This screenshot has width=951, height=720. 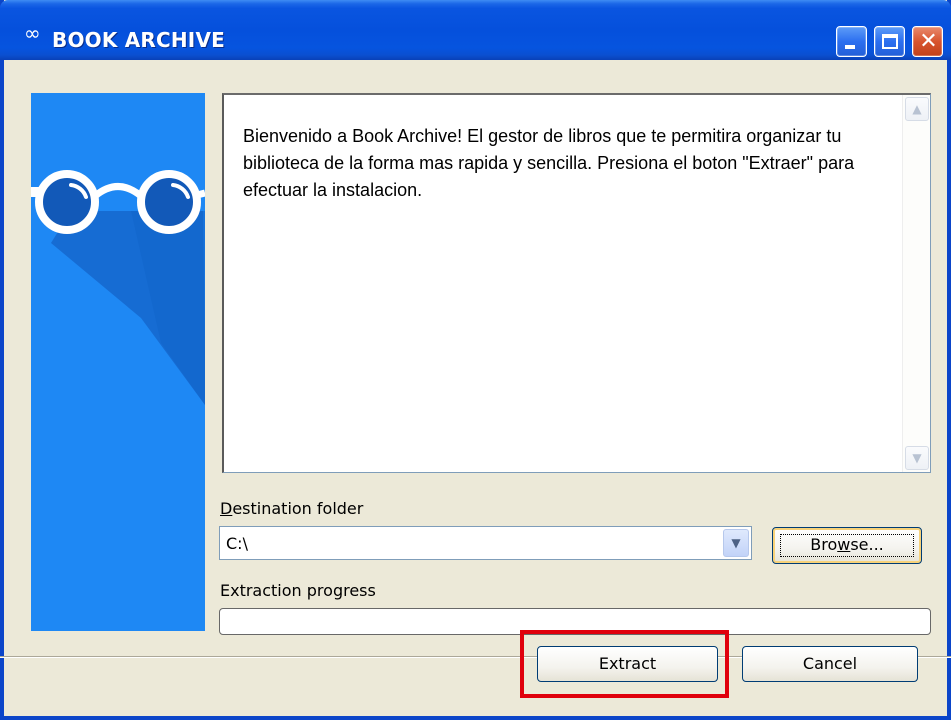 I want to click on title-bar: ∞ BOOK ARCHIVE ✕, so click(x=475, y=30).